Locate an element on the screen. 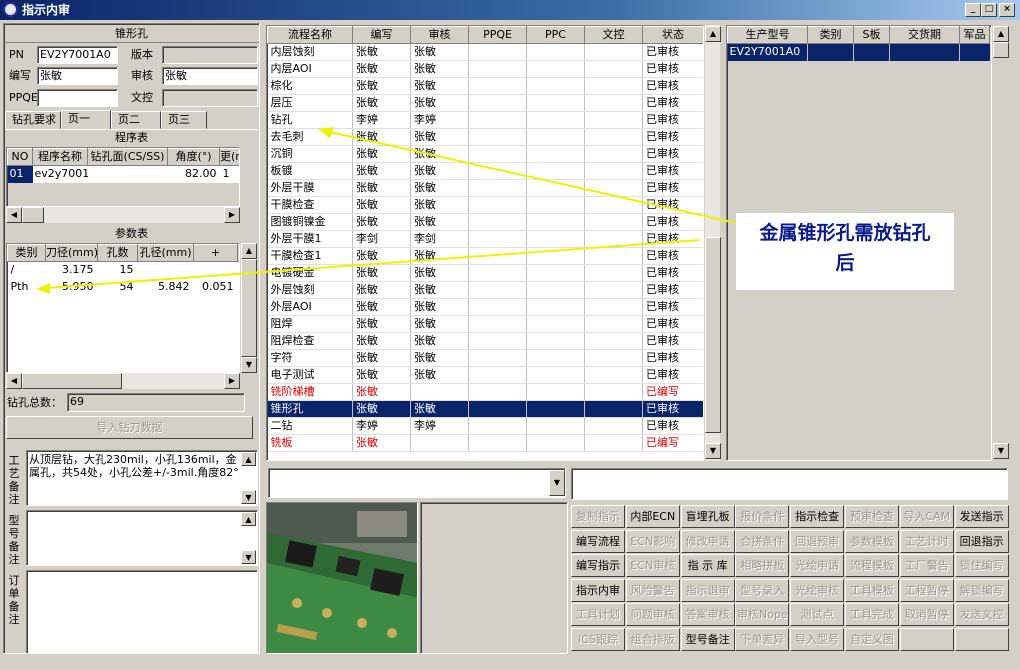 This screenshot has width=1020, height=670. param-cell: 15 is located at coordinates (118, 270).